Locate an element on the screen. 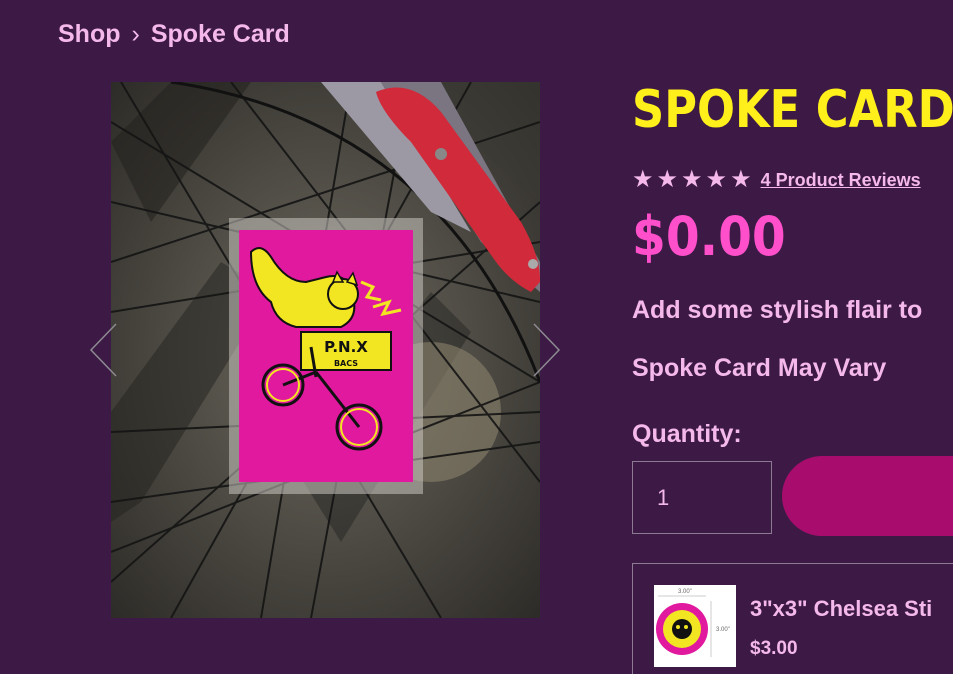 This screenshot has width=953, height=674. sticker-dim-side: 3.00" is located at coordinates (723, 630).